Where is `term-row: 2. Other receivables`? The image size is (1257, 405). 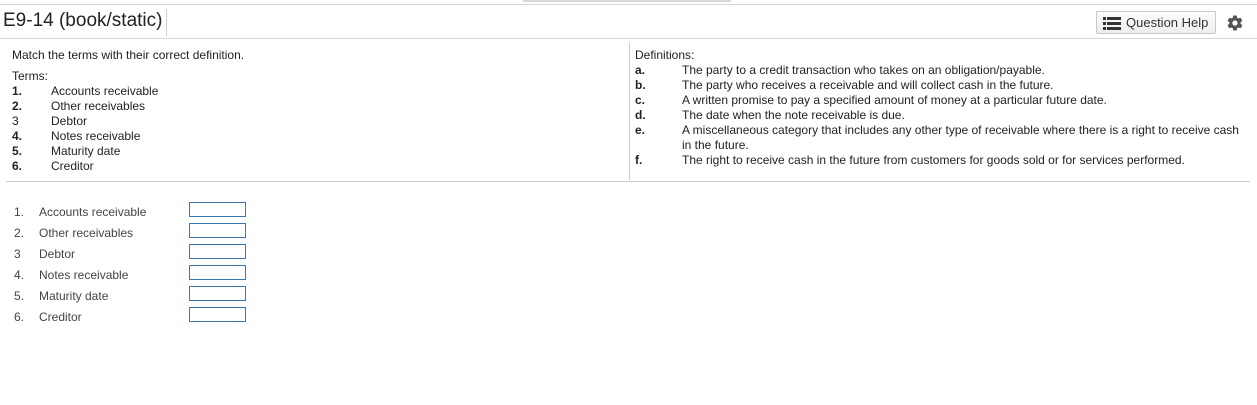 term-row: 2. Other receivables is located at coordinates (128, 106).